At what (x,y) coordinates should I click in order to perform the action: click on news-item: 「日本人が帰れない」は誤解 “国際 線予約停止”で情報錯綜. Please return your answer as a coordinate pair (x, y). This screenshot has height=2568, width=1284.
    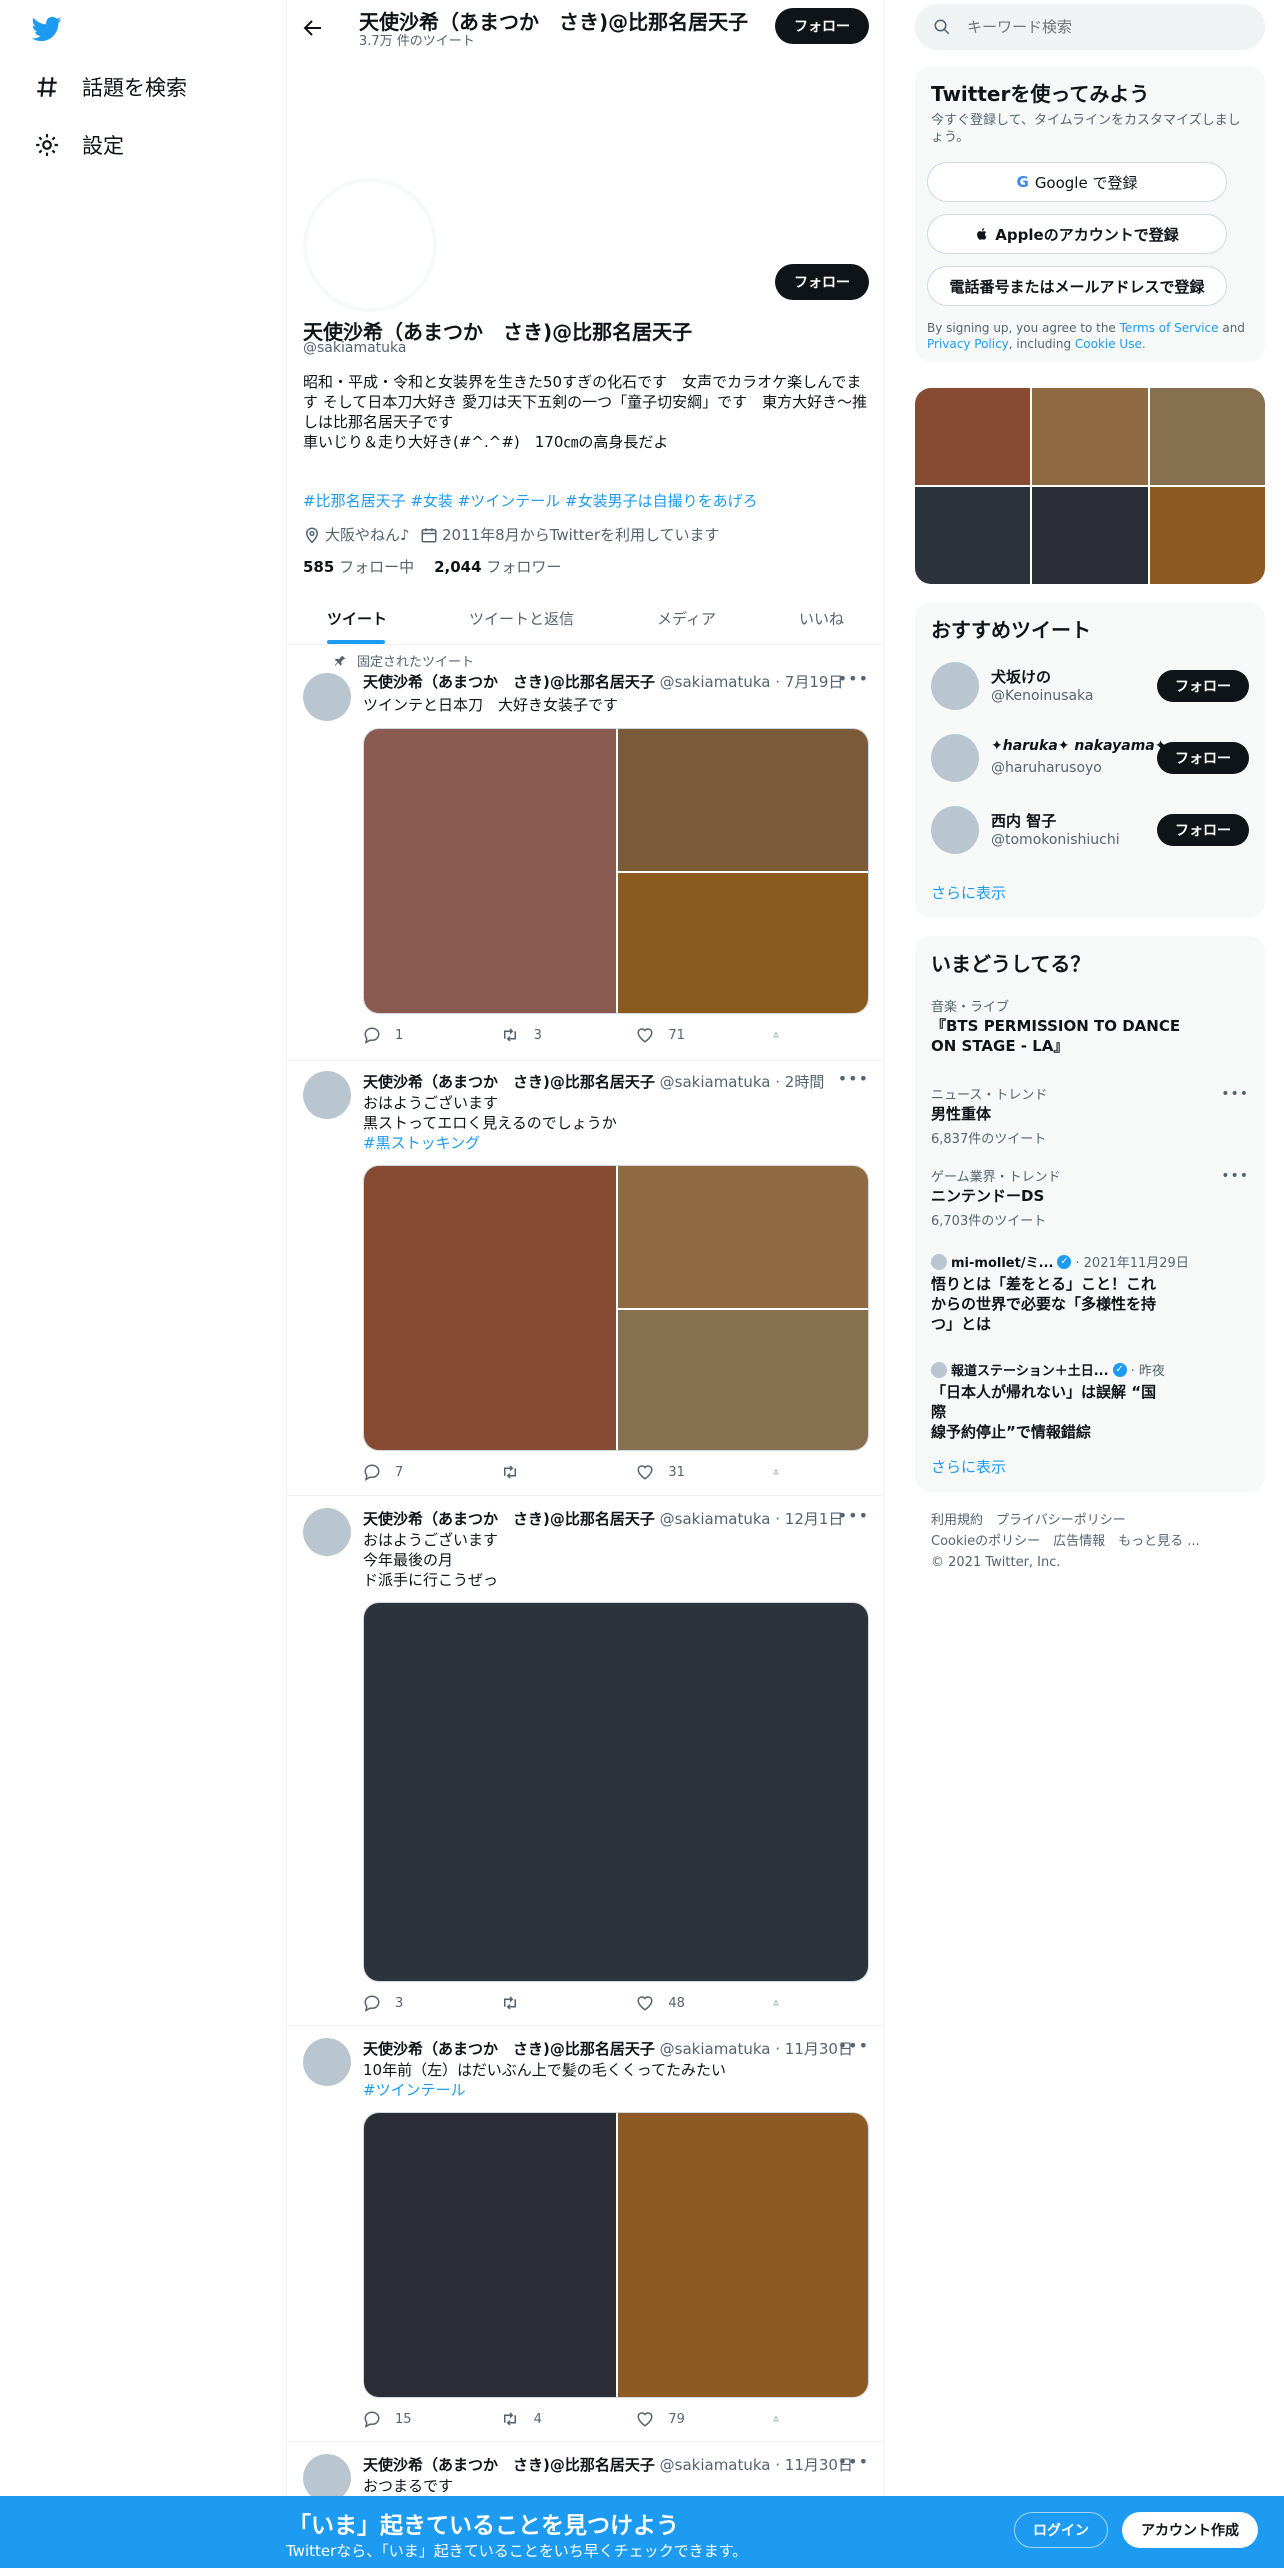
    Looking at the image, I should click on (1051, 1412).